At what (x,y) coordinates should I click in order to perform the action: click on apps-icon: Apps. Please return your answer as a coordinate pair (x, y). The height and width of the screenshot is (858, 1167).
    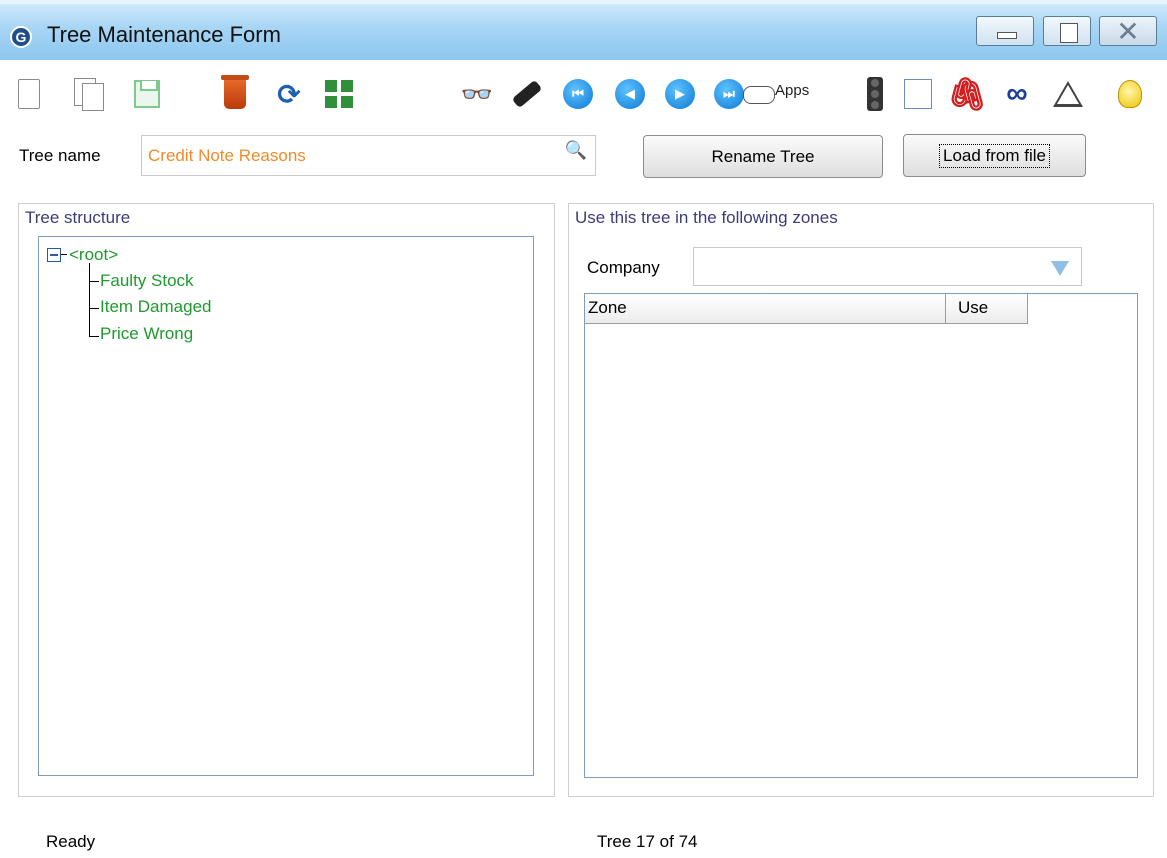
    Looking at the image, I should click on (792, 90).